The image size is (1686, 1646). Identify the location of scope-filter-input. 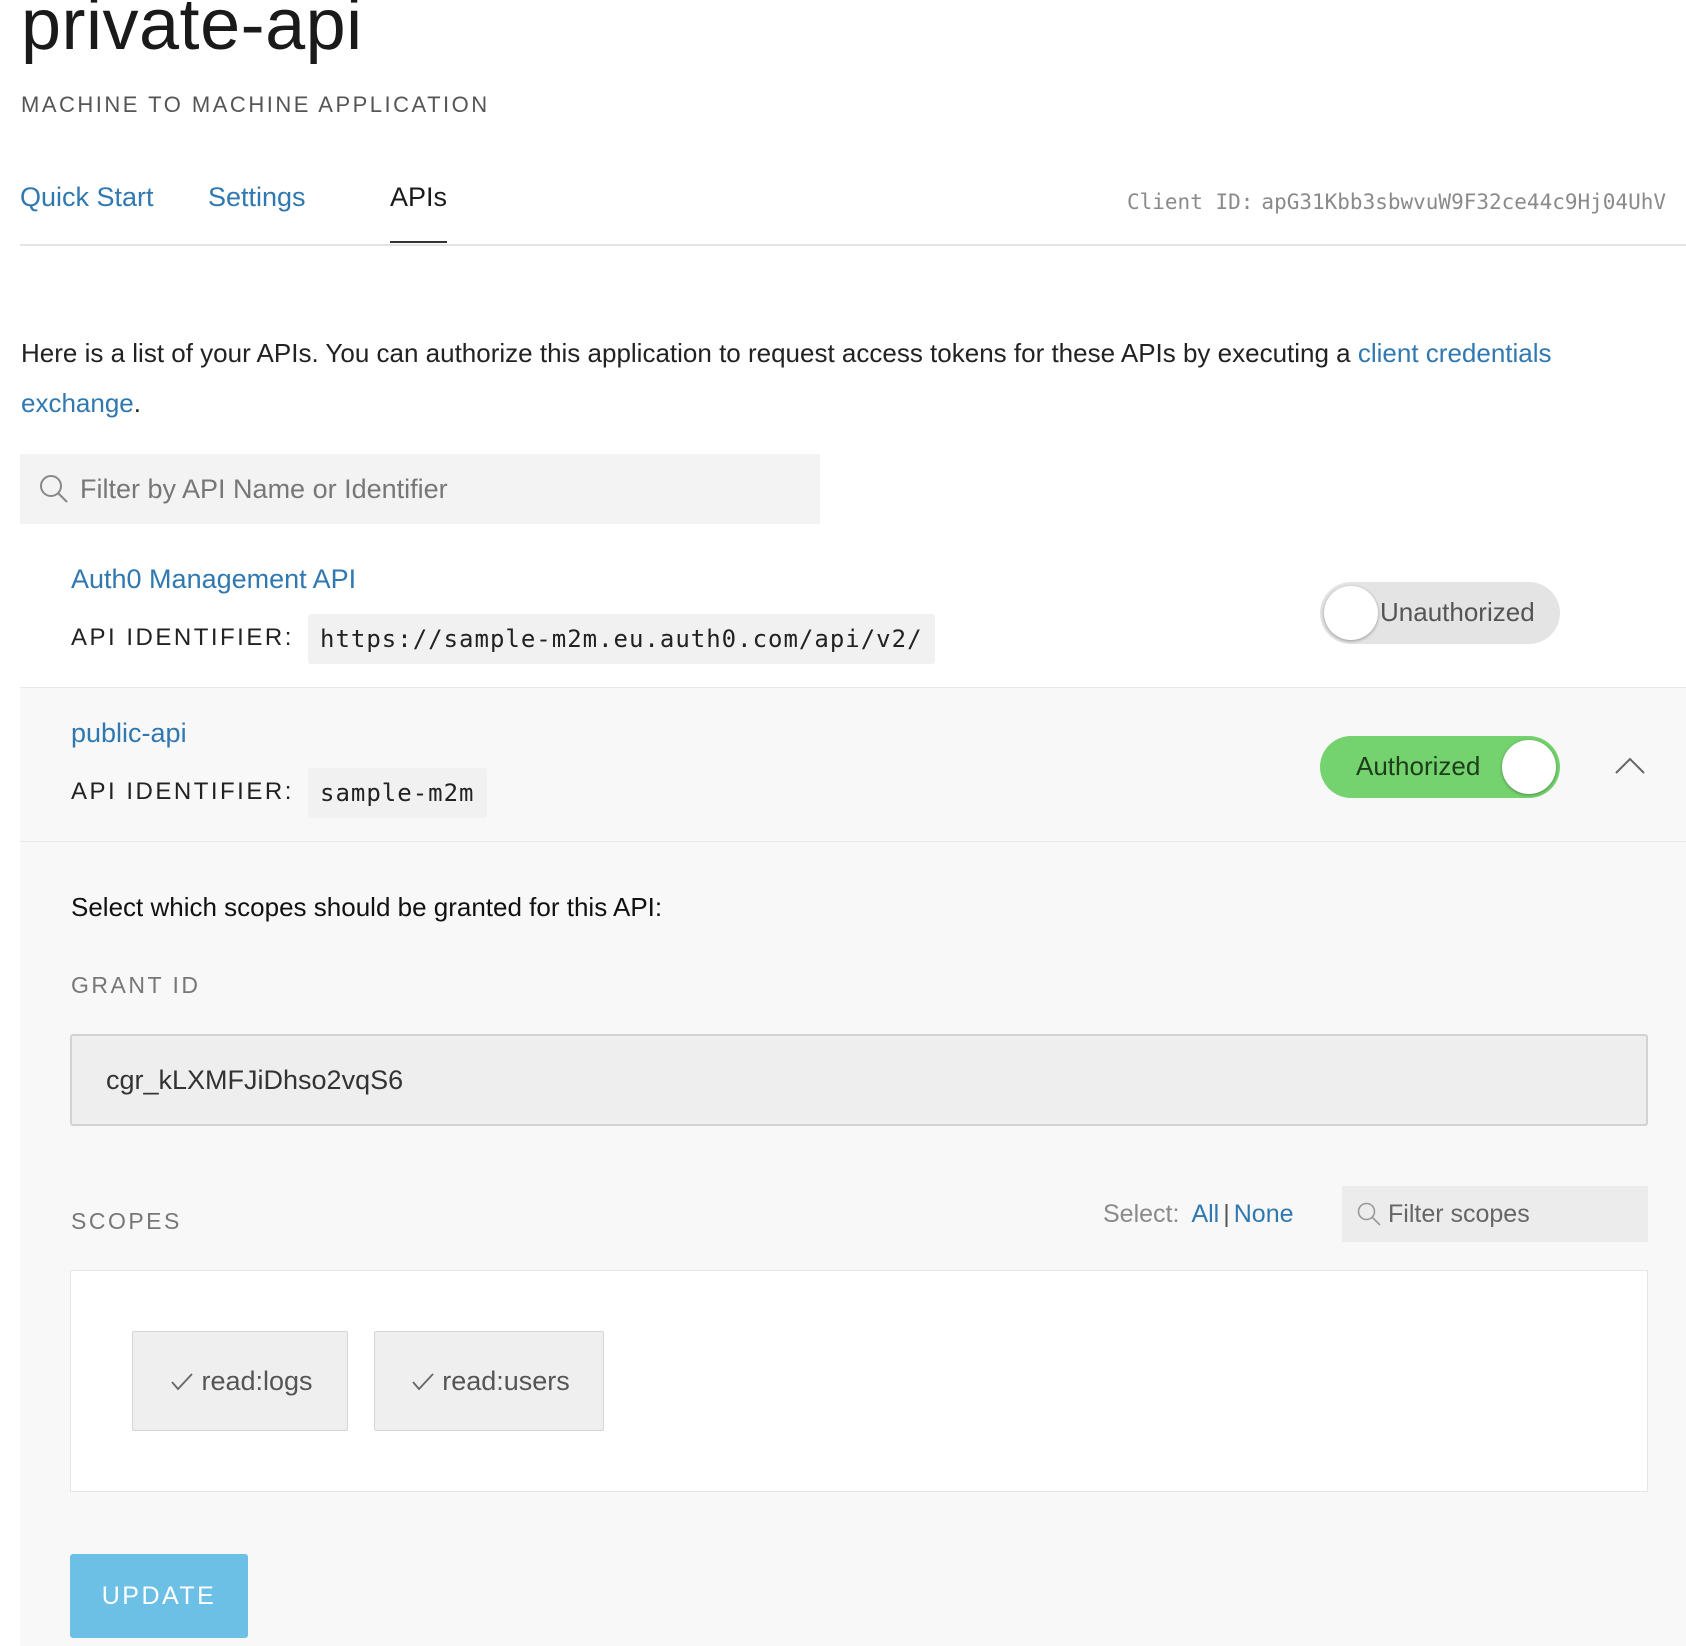
(1513, 1214).